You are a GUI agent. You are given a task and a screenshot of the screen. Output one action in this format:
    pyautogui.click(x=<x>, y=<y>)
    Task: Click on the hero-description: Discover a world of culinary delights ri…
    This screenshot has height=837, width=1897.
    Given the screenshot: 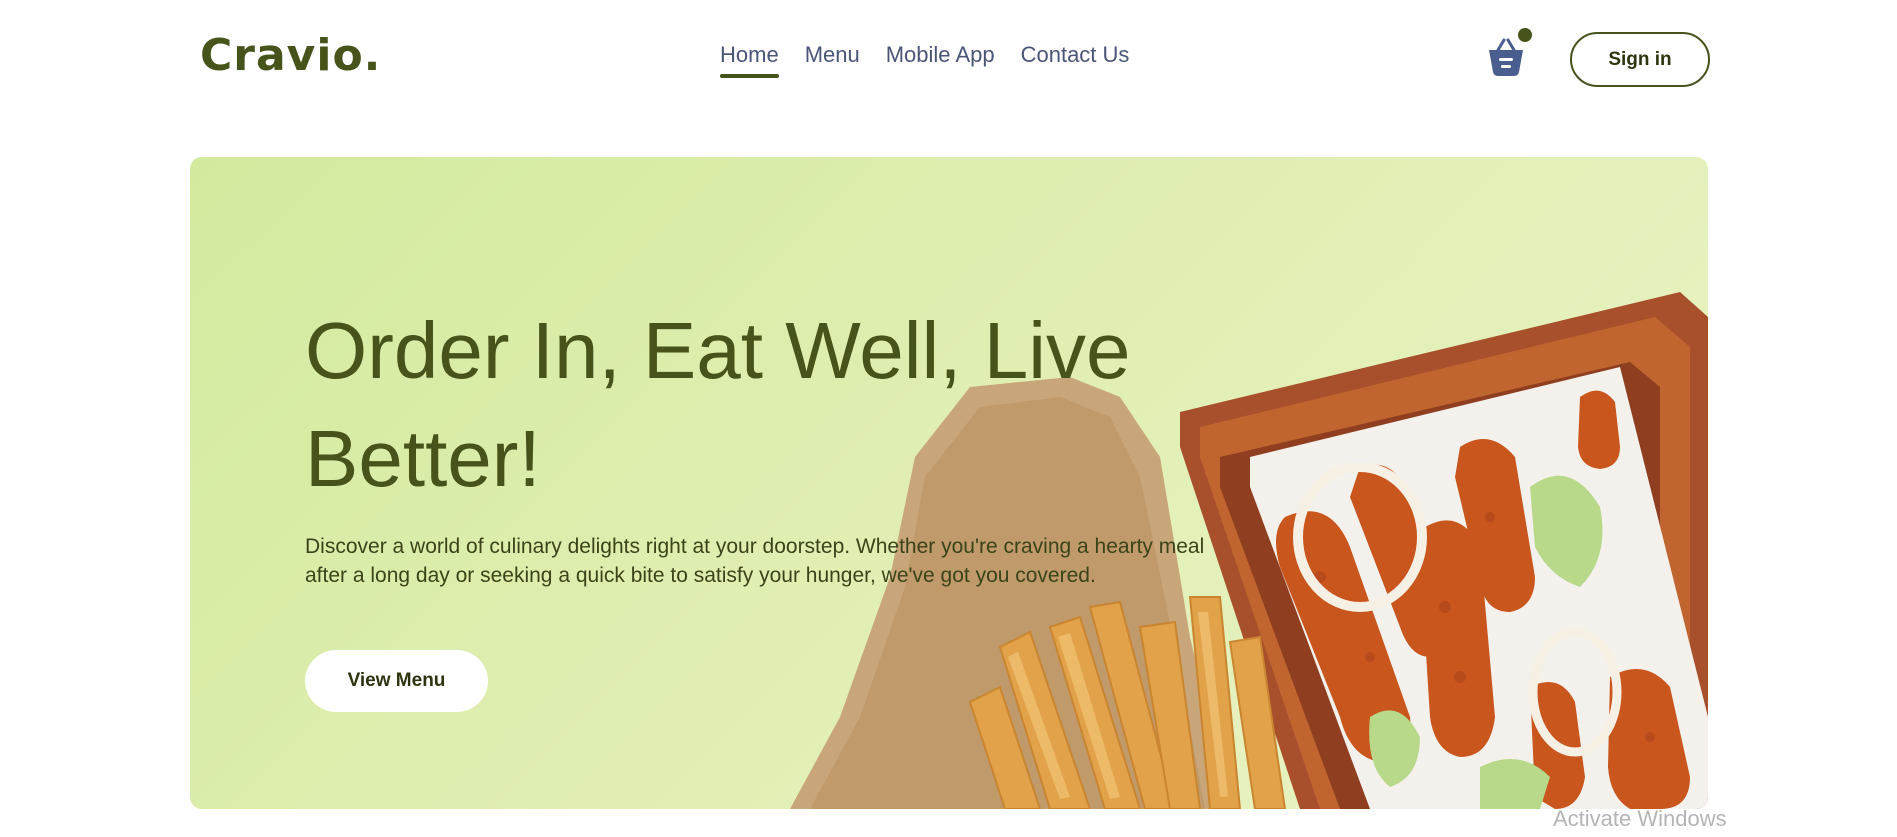 What is the action you would take?
    pyautogui.click(x=755, y=561)
    